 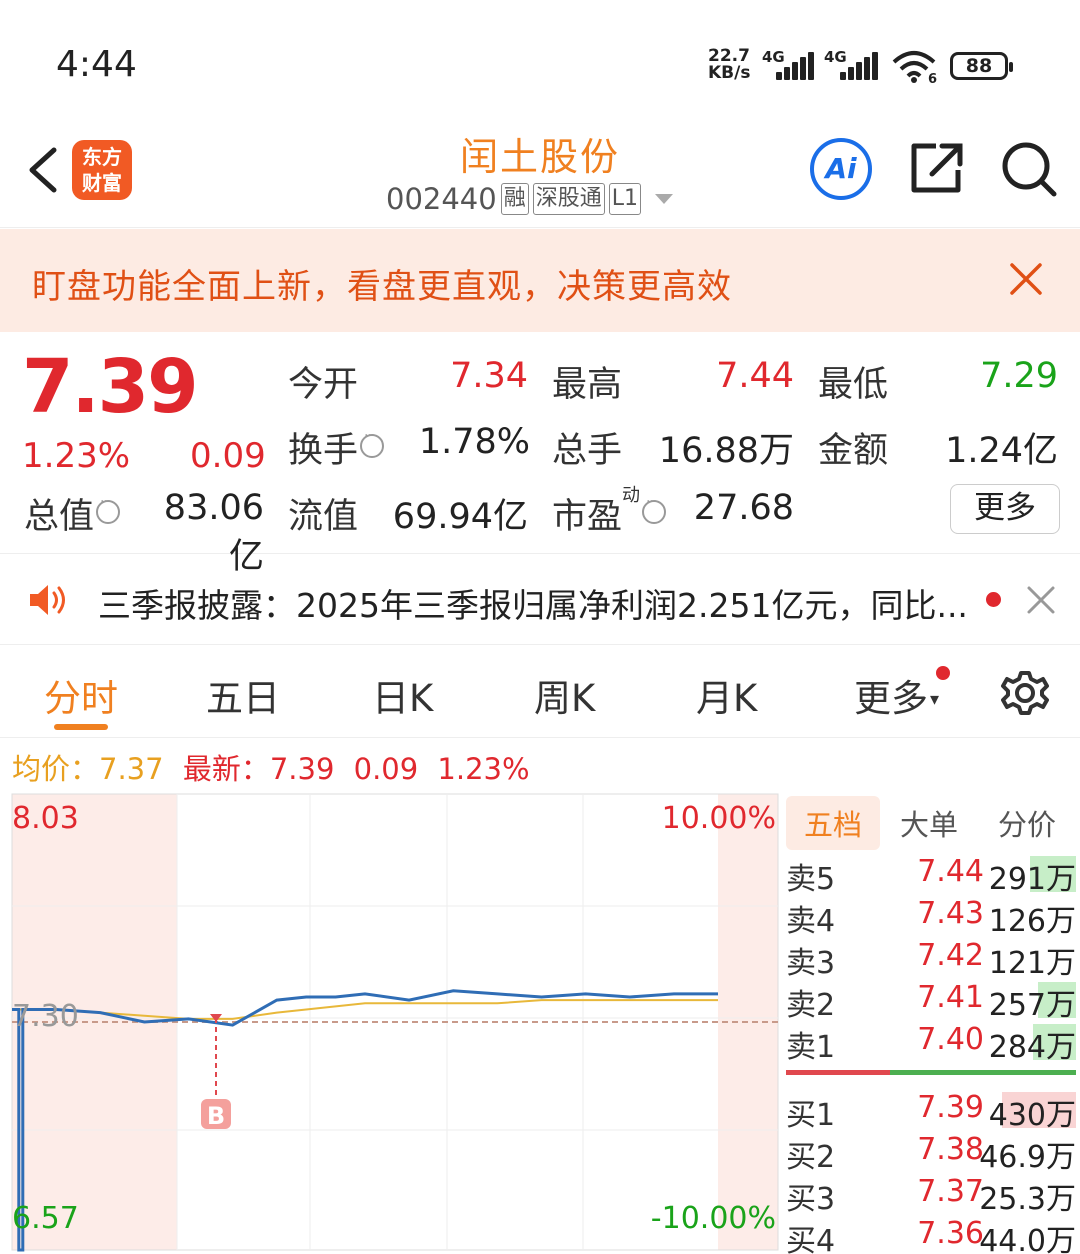 What do you see at coordinates (460, 517) in the screenshot?
I see `float-cap-value: 69.94亿` at bounding box center [460, 517].